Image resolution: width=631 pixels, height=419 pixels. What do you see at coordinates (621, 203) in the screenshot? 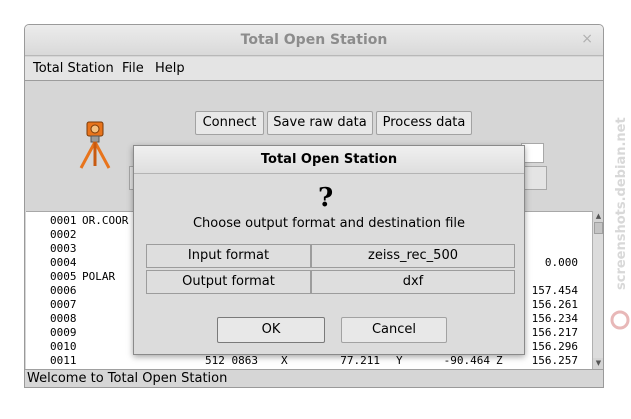
I see `watermark-text: screenshots.debian.net` at bounding box center [621, 203].